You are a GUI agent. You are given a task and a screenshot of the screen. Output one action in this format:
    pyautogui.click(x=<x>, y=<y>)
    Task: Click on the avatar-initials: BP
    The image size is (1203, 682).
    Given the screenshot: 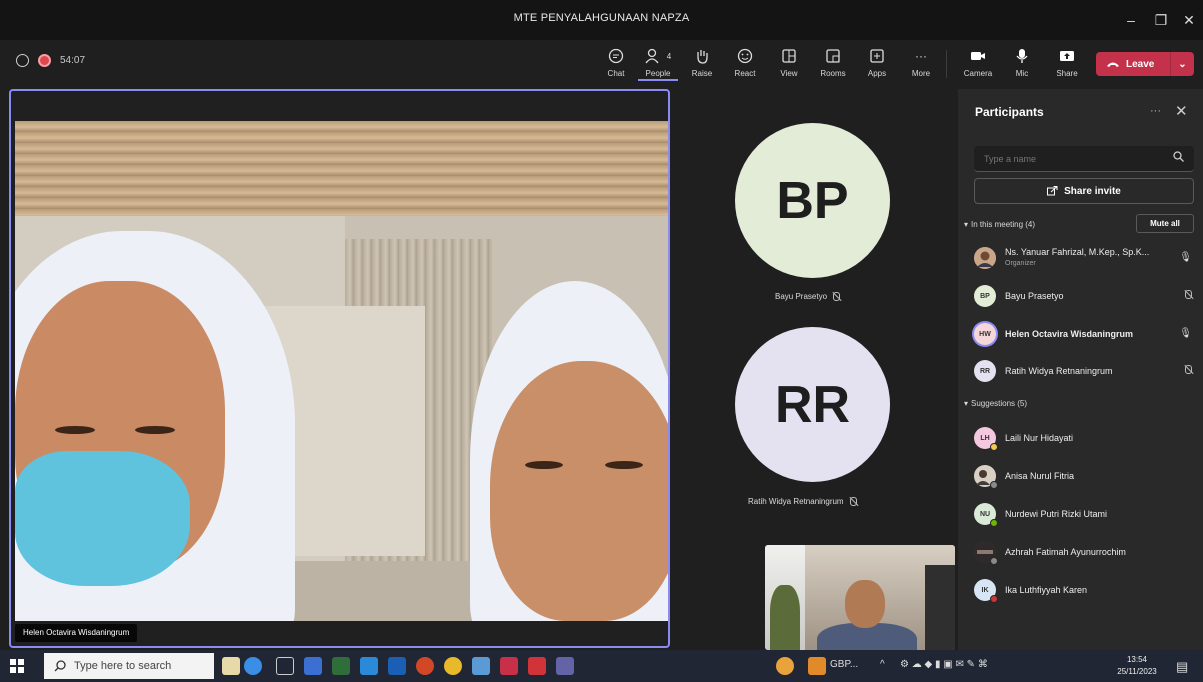 What is the action you would take?
    pyautogui.click(x=985, y=296)
    